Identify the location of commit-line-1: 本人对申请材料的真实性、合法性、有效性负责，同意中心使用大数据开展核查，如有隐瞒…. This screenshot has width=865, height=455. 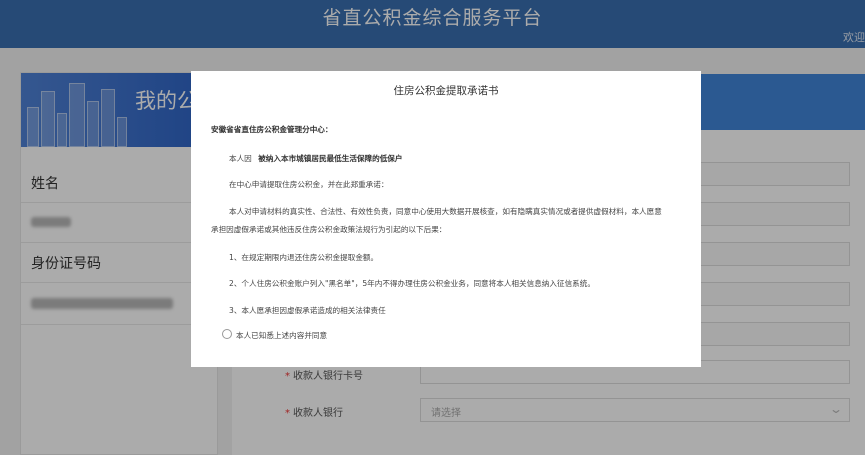
(445, 211).